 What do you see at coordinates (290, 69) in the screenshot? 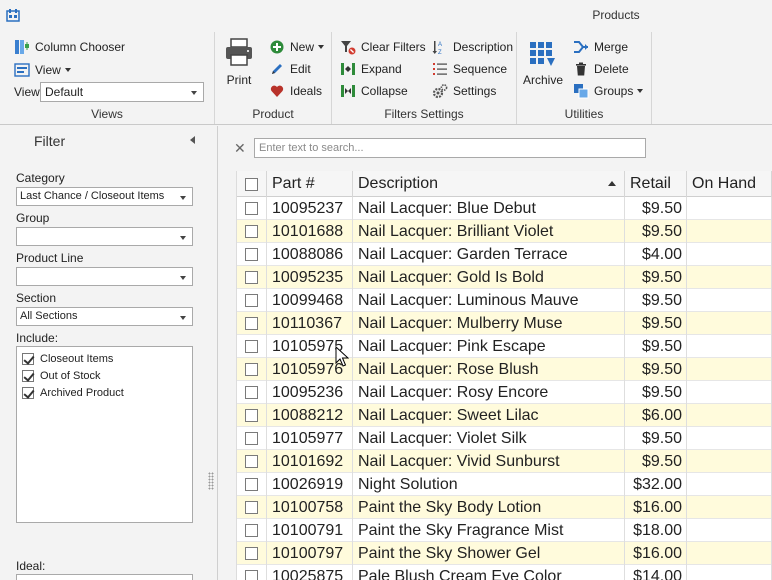
I see `edit-button: Edit` at bounding box center [290, 69].